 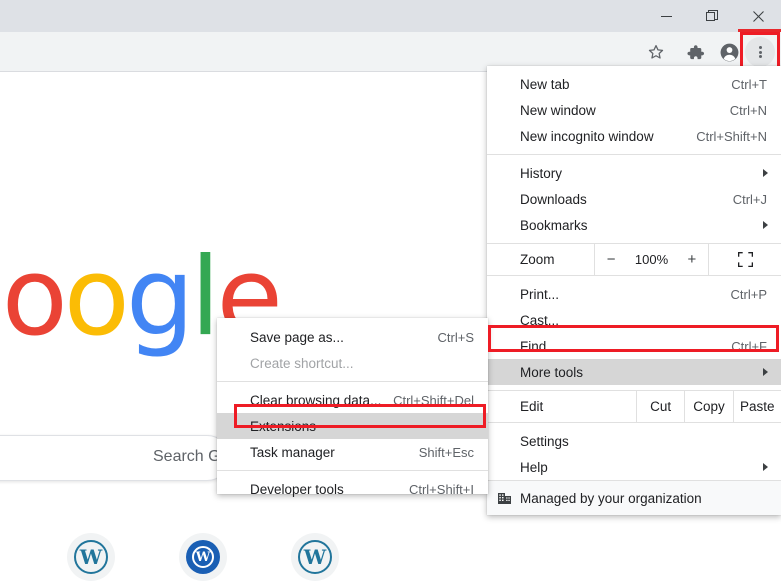 What do you see at coordinates (731, 136) in the screenshot?
I see `menu-item-new-incognito-window-accel: Ctrl+Shift+N` at bounding box center [731, 136].